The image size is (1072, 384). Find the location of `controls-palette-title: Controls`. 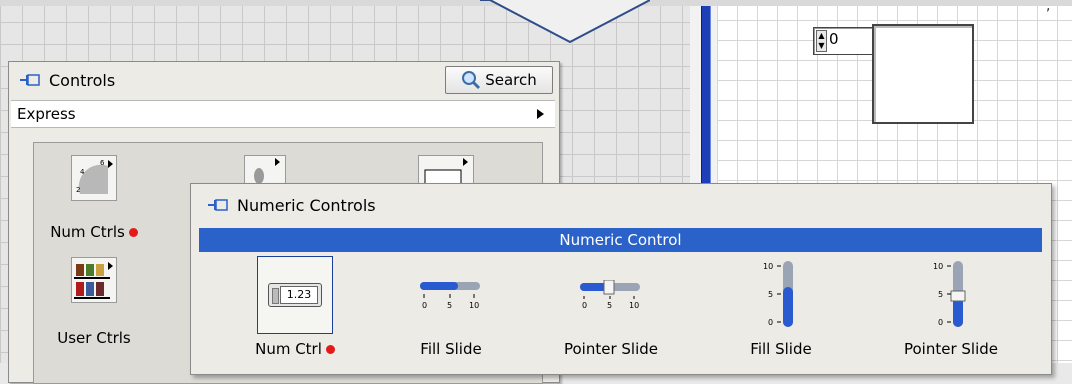

controls-palette-title: Controls is located at coordinates (82, 80).